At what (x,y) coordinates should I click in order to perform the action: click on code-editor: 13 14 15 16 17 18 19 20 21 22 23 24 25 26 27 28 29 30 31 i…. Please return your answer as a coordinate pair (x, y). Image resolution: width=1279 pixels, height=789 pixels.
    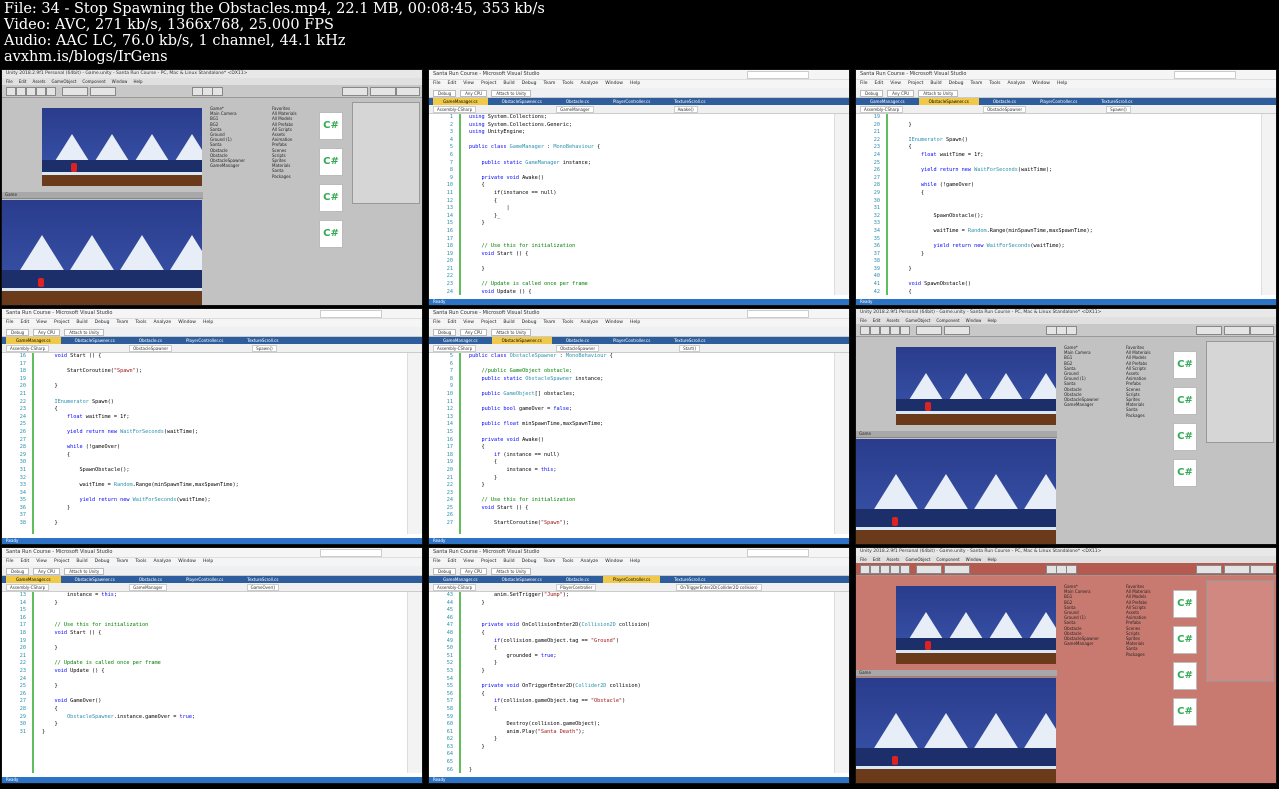
    Looking at the image, I should click on (212, 682).